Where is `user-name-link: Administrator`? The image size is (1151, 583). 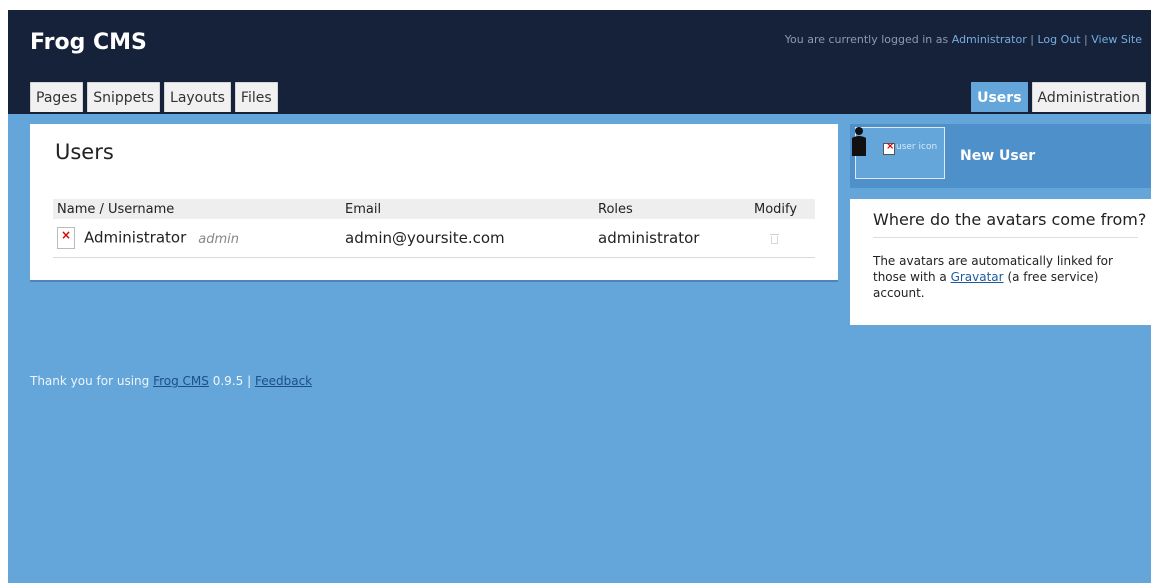 user-name-link: Administrator is located at coordinates (135, 238).